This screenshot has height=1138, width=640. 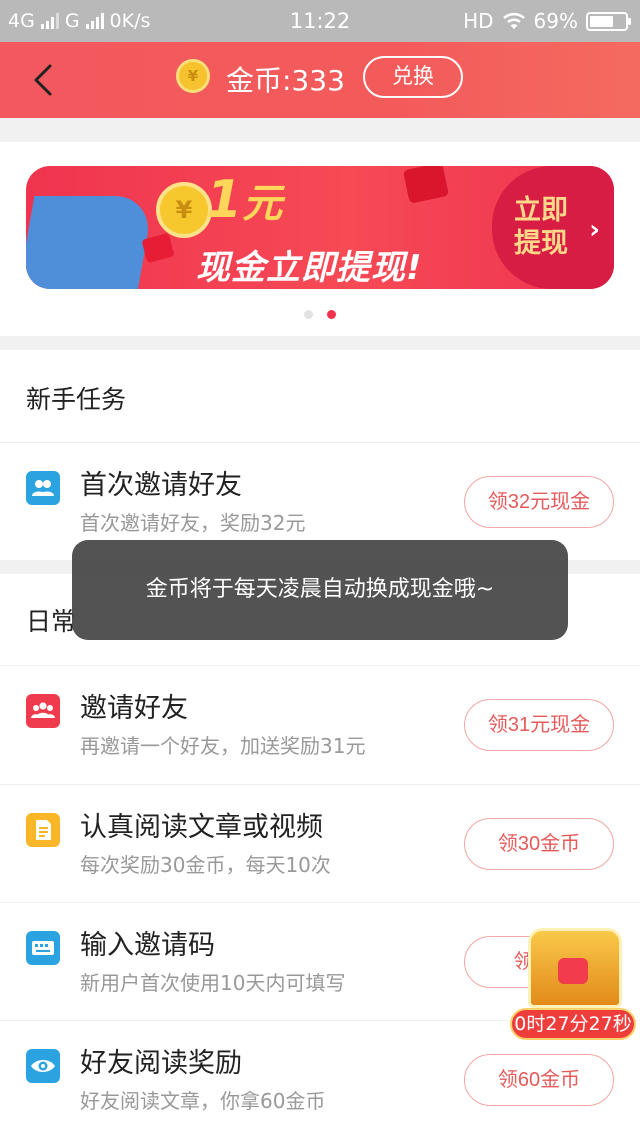 What do you see at coordinates (413, 77) in the screenshot?
I see `exchange-button: 兑换` at bounding box center [413, 77].